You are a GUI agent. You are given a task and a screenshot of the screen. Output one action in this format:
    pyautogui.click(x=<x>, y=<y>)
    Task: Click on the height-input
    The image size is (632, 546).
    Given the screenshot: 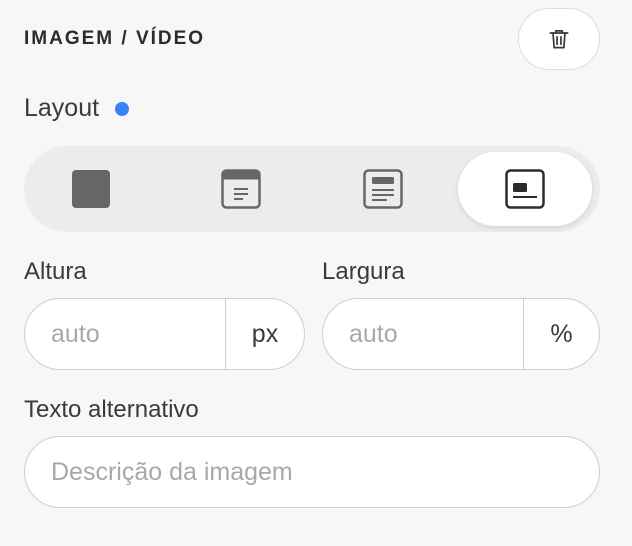 What is the action you would take?
    pyautogui.click(x=125, y=334)
    